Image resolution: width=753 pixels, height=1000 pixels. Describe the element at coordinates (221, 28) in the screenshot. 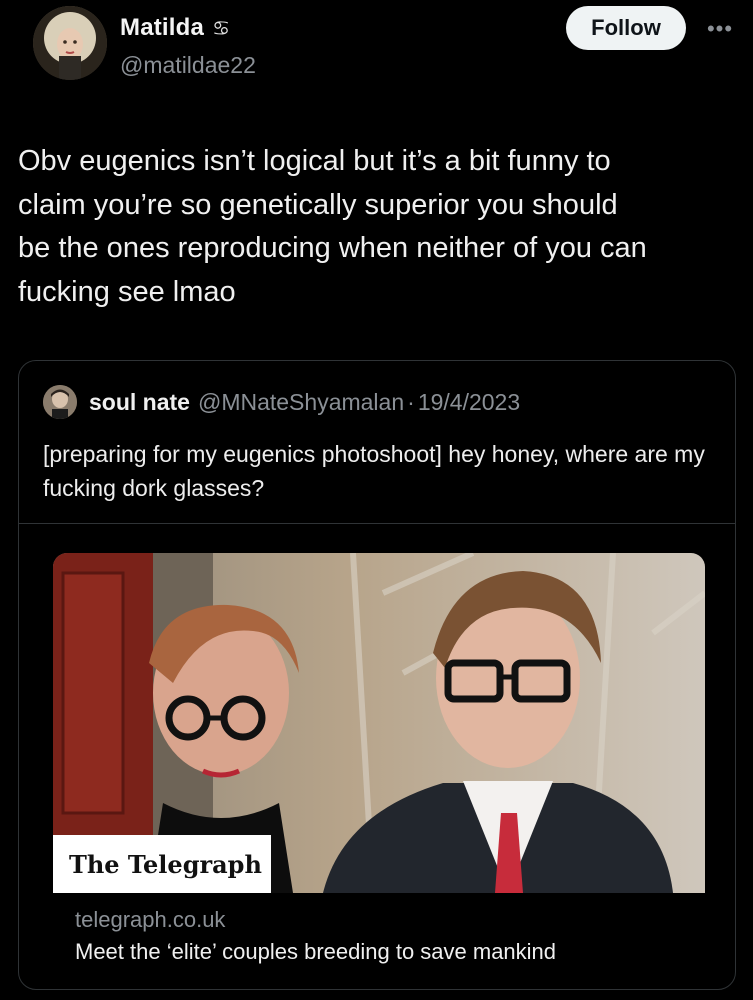

I see `cancer-zodiac-icon: ♋` at that location.